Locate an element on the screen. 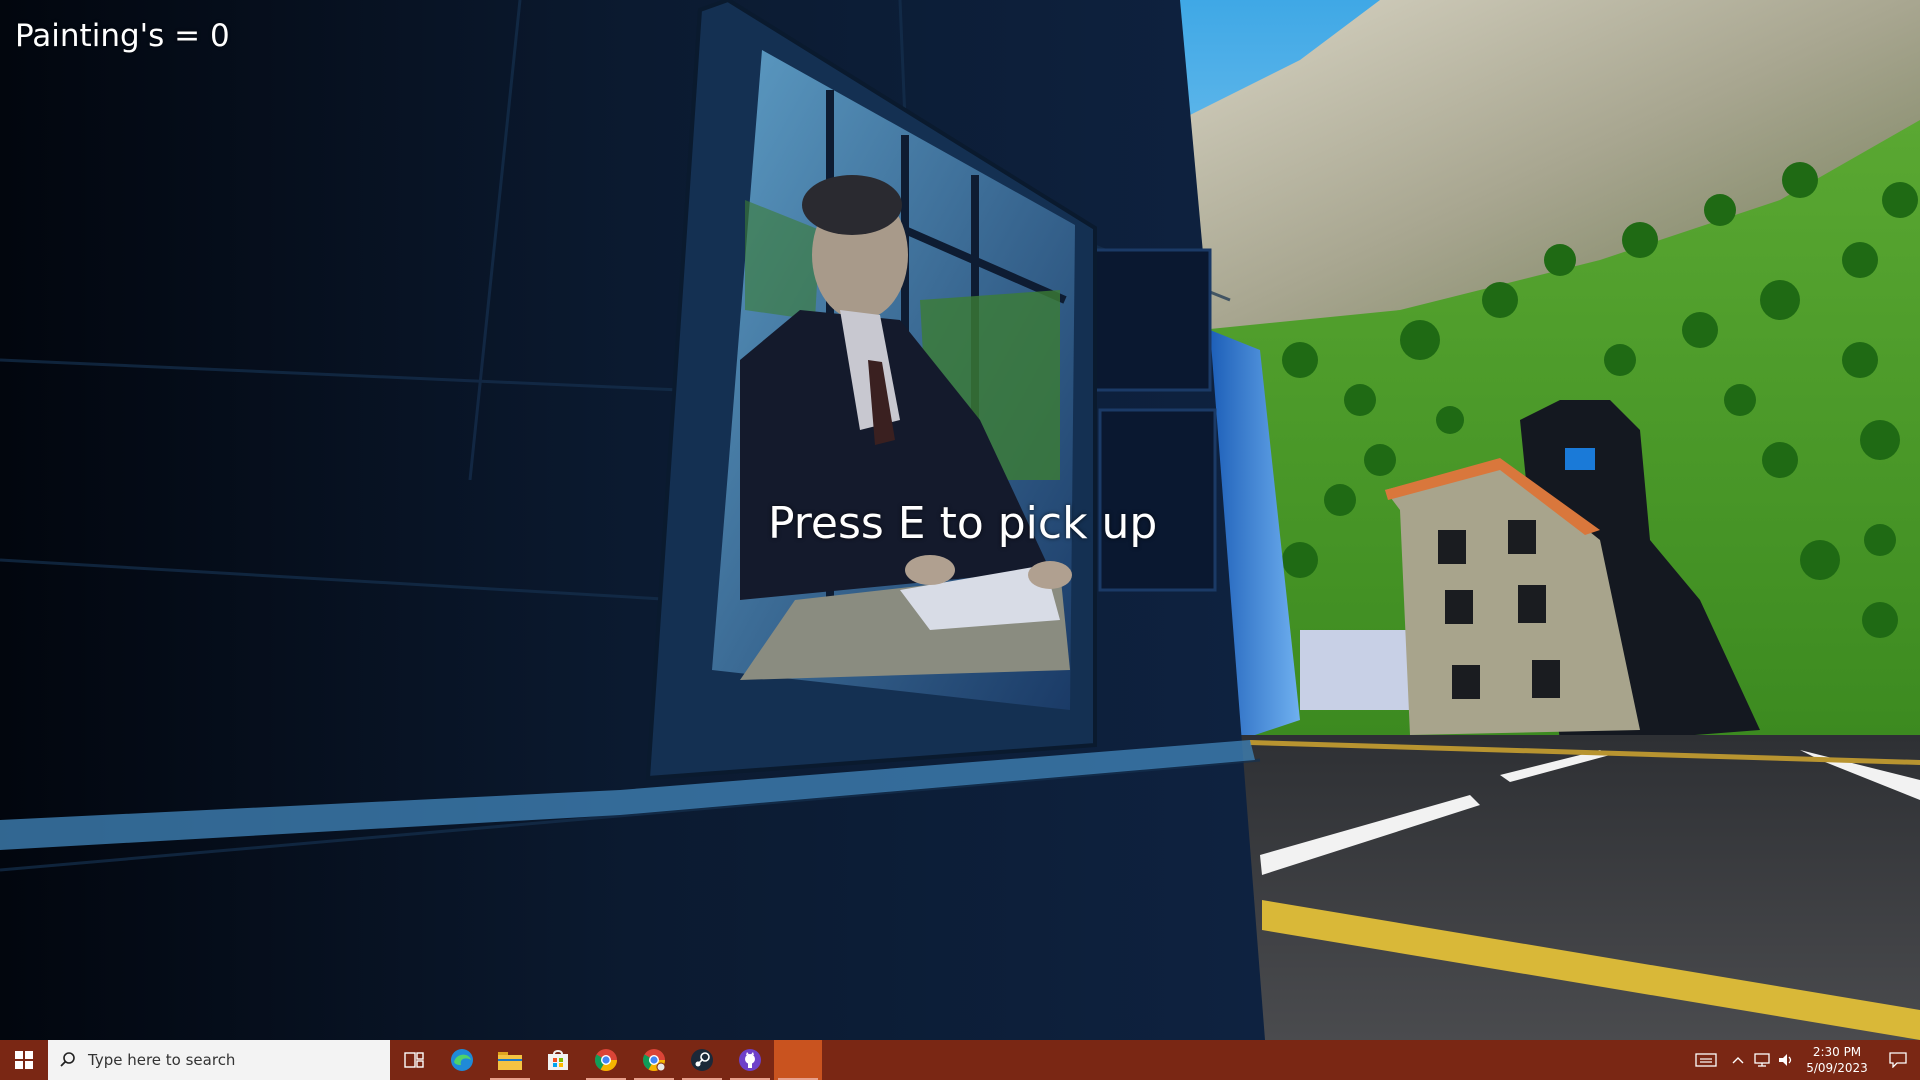 The image size is (1920, 1080). keyboard-input-icon is located at coordinates (1706, 1060).